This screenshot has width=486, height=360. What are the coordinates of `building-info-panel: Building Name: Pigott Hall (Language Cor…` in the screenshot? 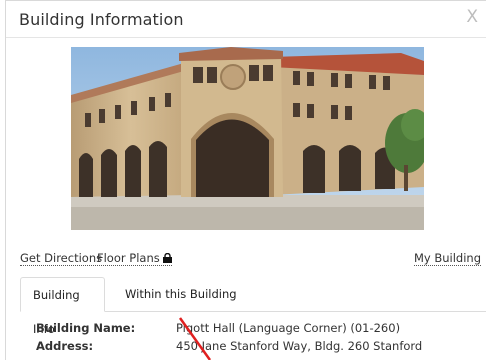 It's located at (261, 339).